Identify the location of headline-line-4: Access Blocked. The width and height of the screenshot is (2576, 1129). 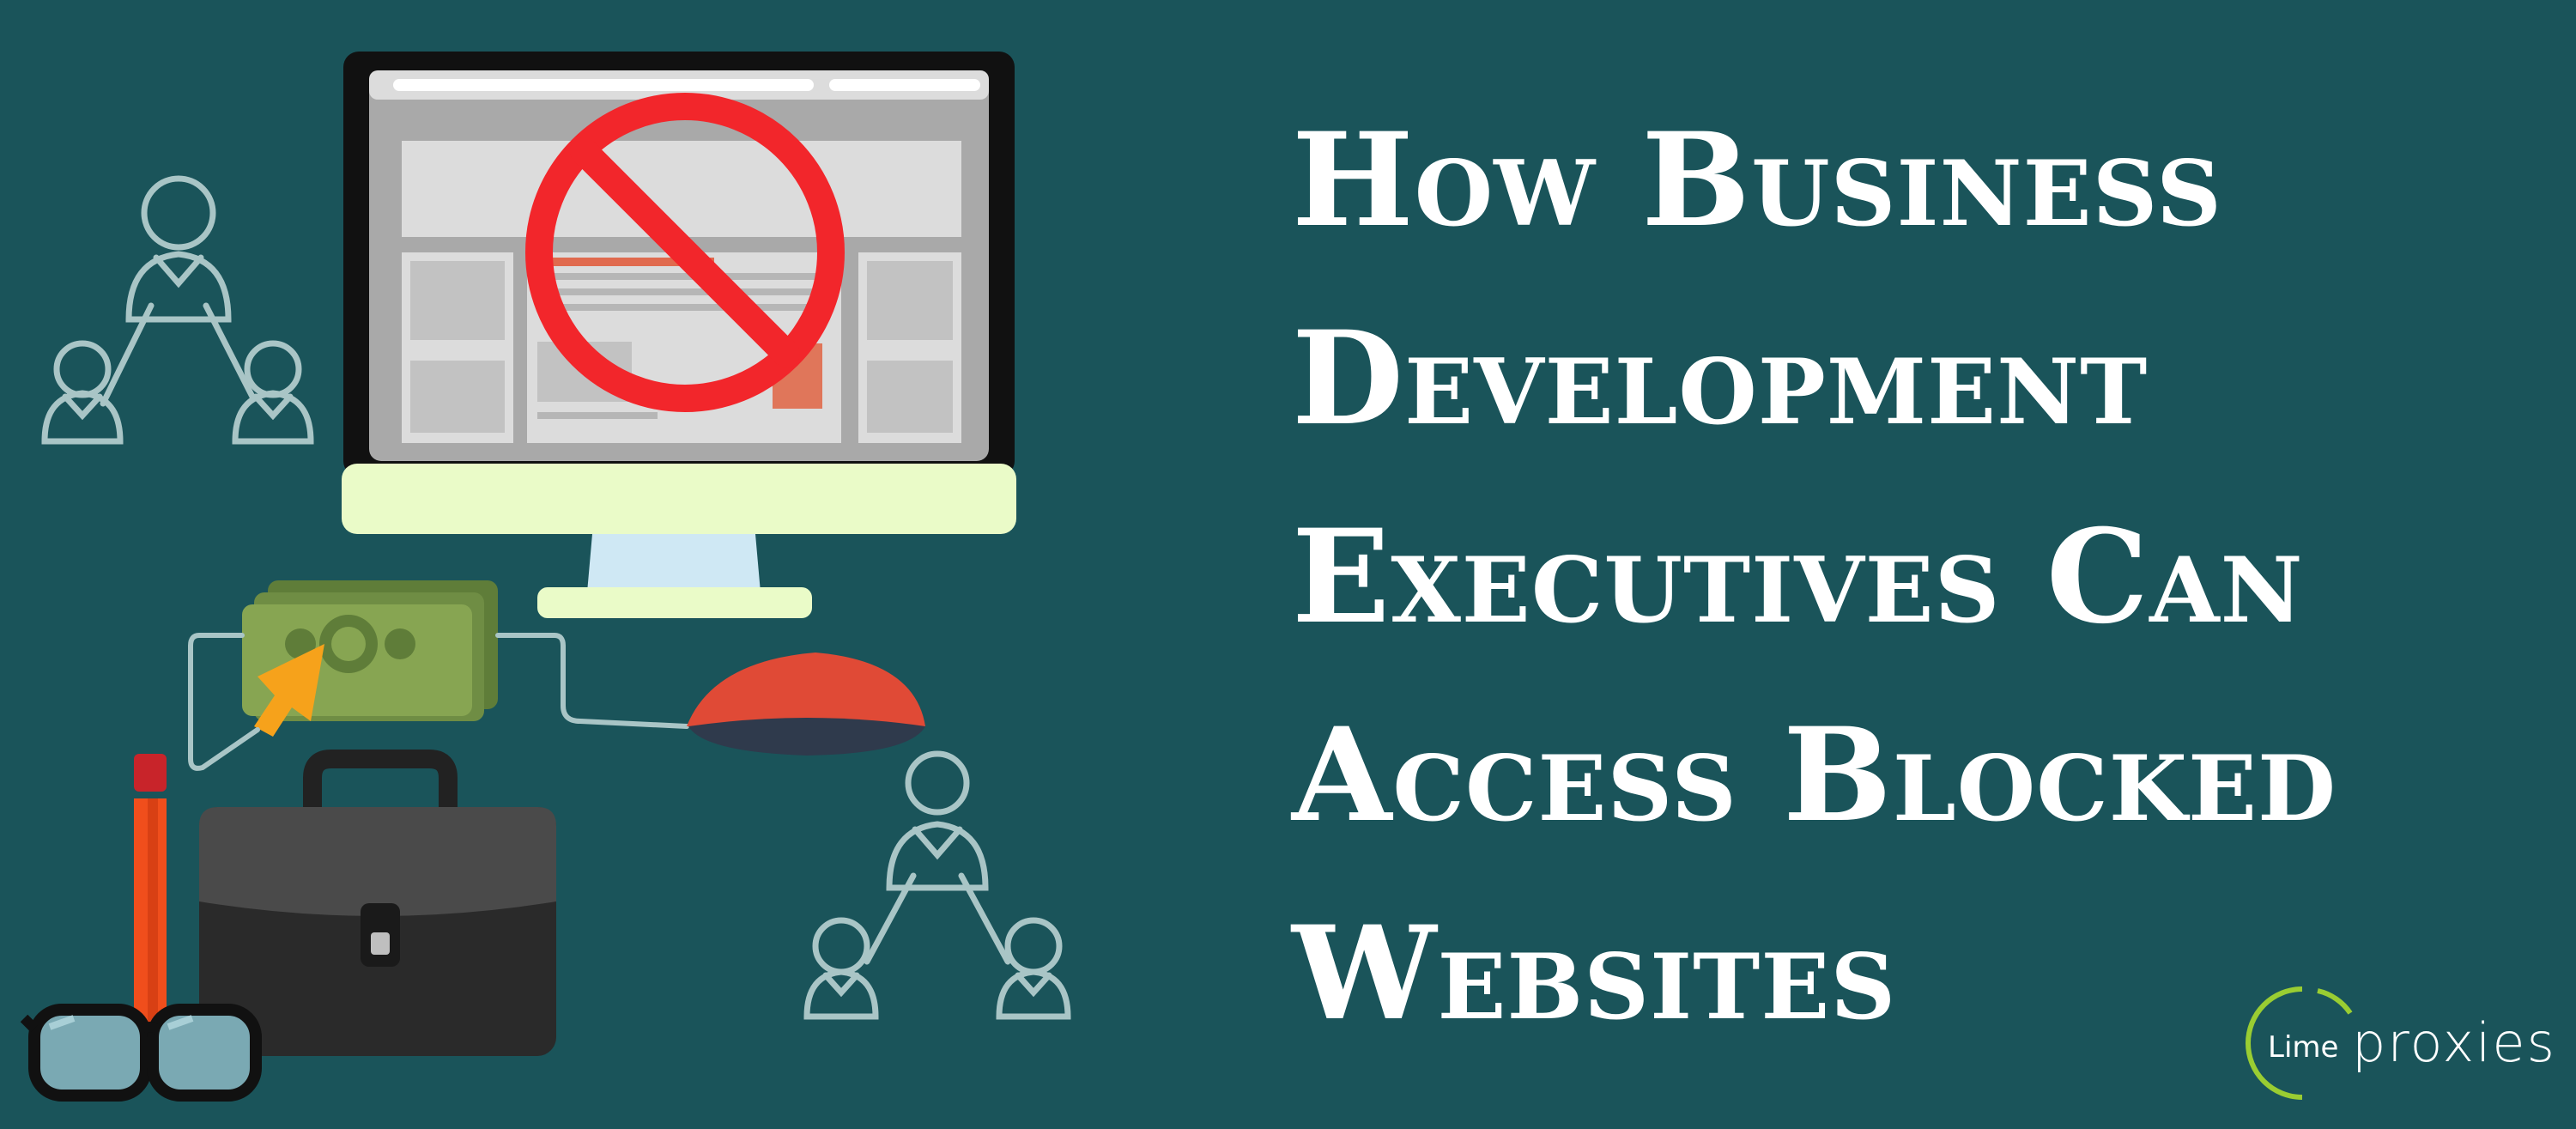
(1814, 775).